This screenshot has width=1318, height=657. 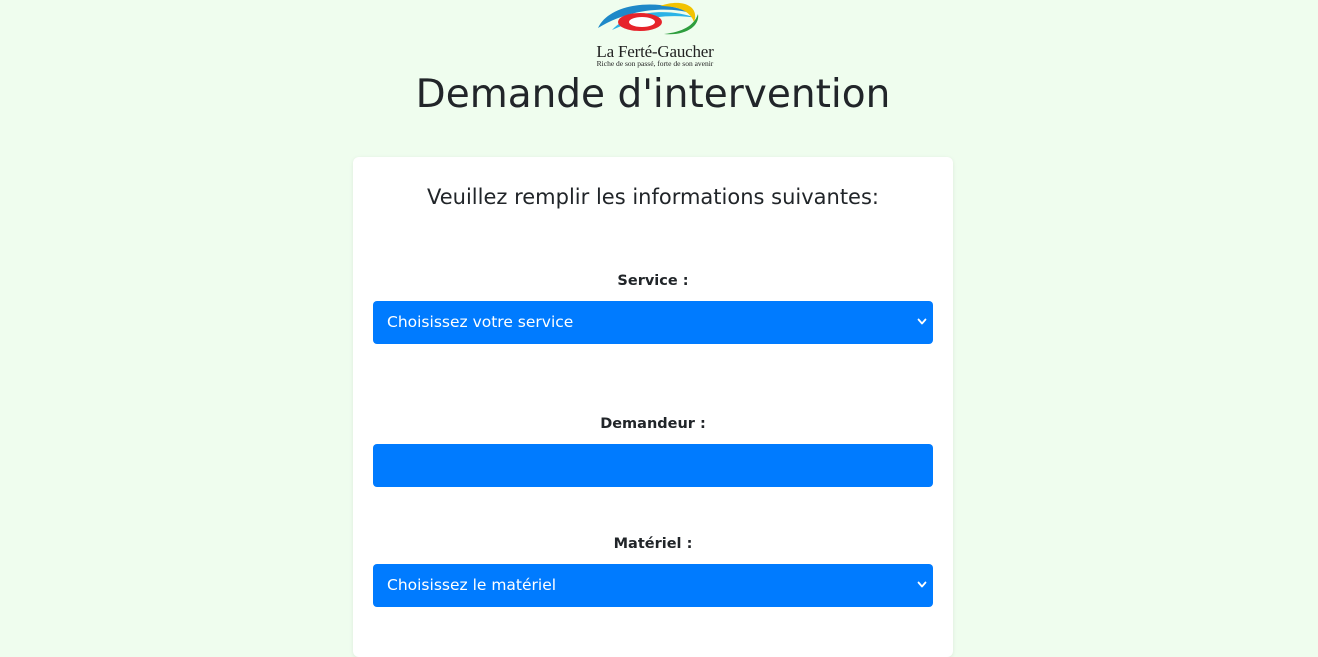 What do you see at coordinates (653, 94) in the screenshot?
I see `page-title: Demande d'intervention` at bounding box center [653, 94].